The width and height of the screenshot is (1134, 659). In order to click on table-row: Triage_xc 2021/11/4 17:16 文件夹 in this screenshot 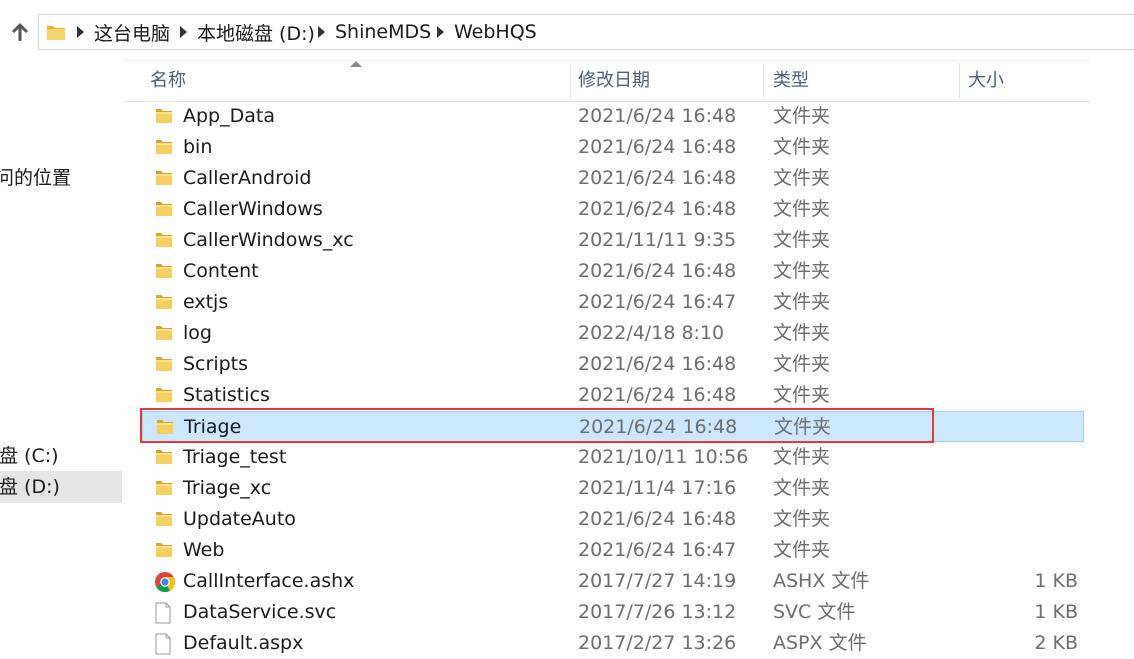, I will do `click(604, 488)`.